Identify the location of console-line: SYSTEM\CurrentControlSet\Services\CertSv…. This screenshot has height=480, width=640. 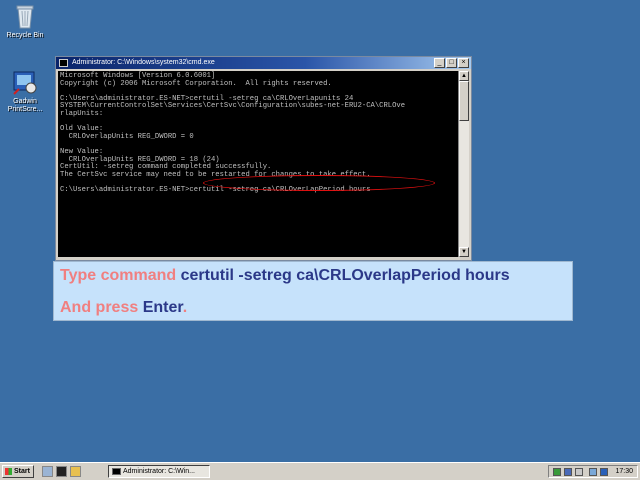
(233, 106).